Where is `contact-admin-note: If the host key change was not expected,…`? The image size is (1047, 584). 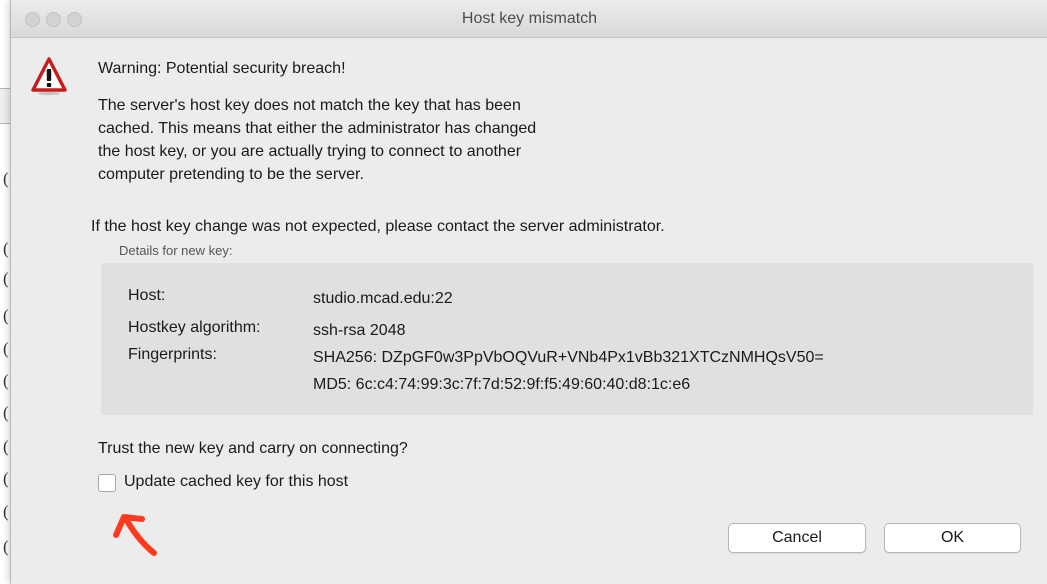 contact-admin-note: If the host key change was not expected,… is located at coordinates (378, 226).